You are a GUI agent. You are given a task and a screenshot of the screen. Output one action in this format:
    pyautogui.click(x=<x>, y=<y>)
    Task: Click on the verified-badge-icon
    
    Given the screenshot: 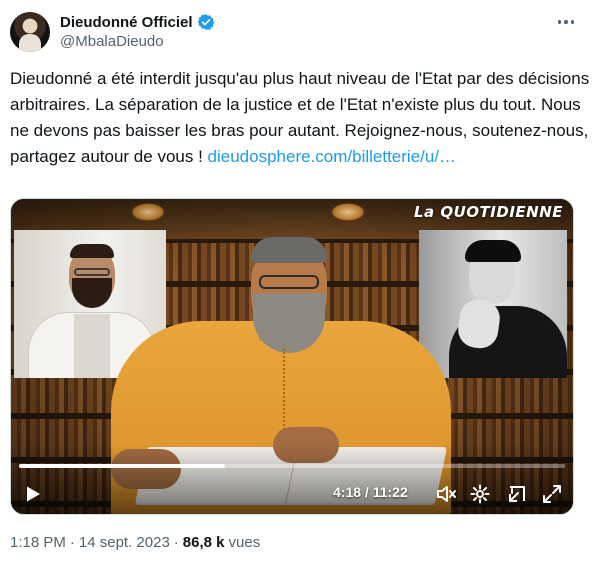 What is the action you would take?
    pyautogui.click(x=206, y=22)
    